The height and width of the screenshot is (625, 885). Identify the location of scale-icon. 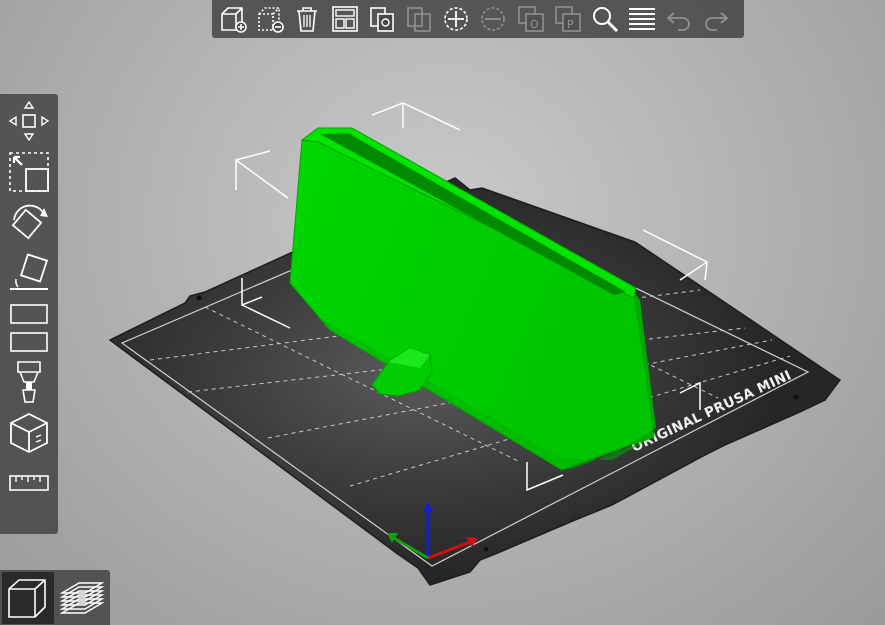
(29, 172).